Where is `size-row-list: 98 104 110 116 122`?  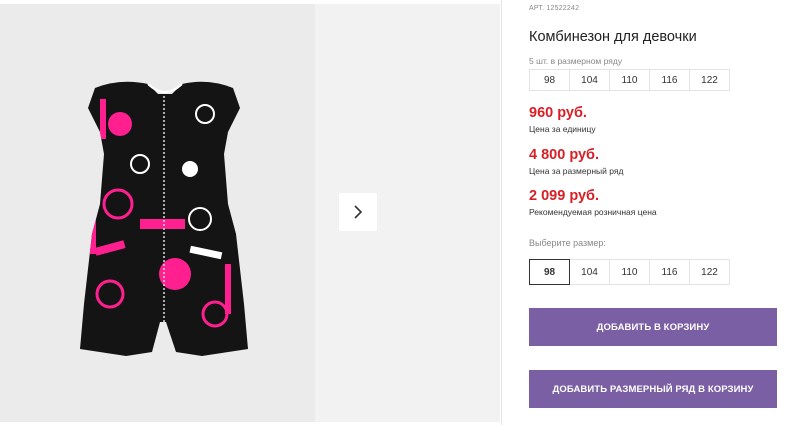 size-row-list: 98 104 110 116 122 is located at coordinates (629, 80).